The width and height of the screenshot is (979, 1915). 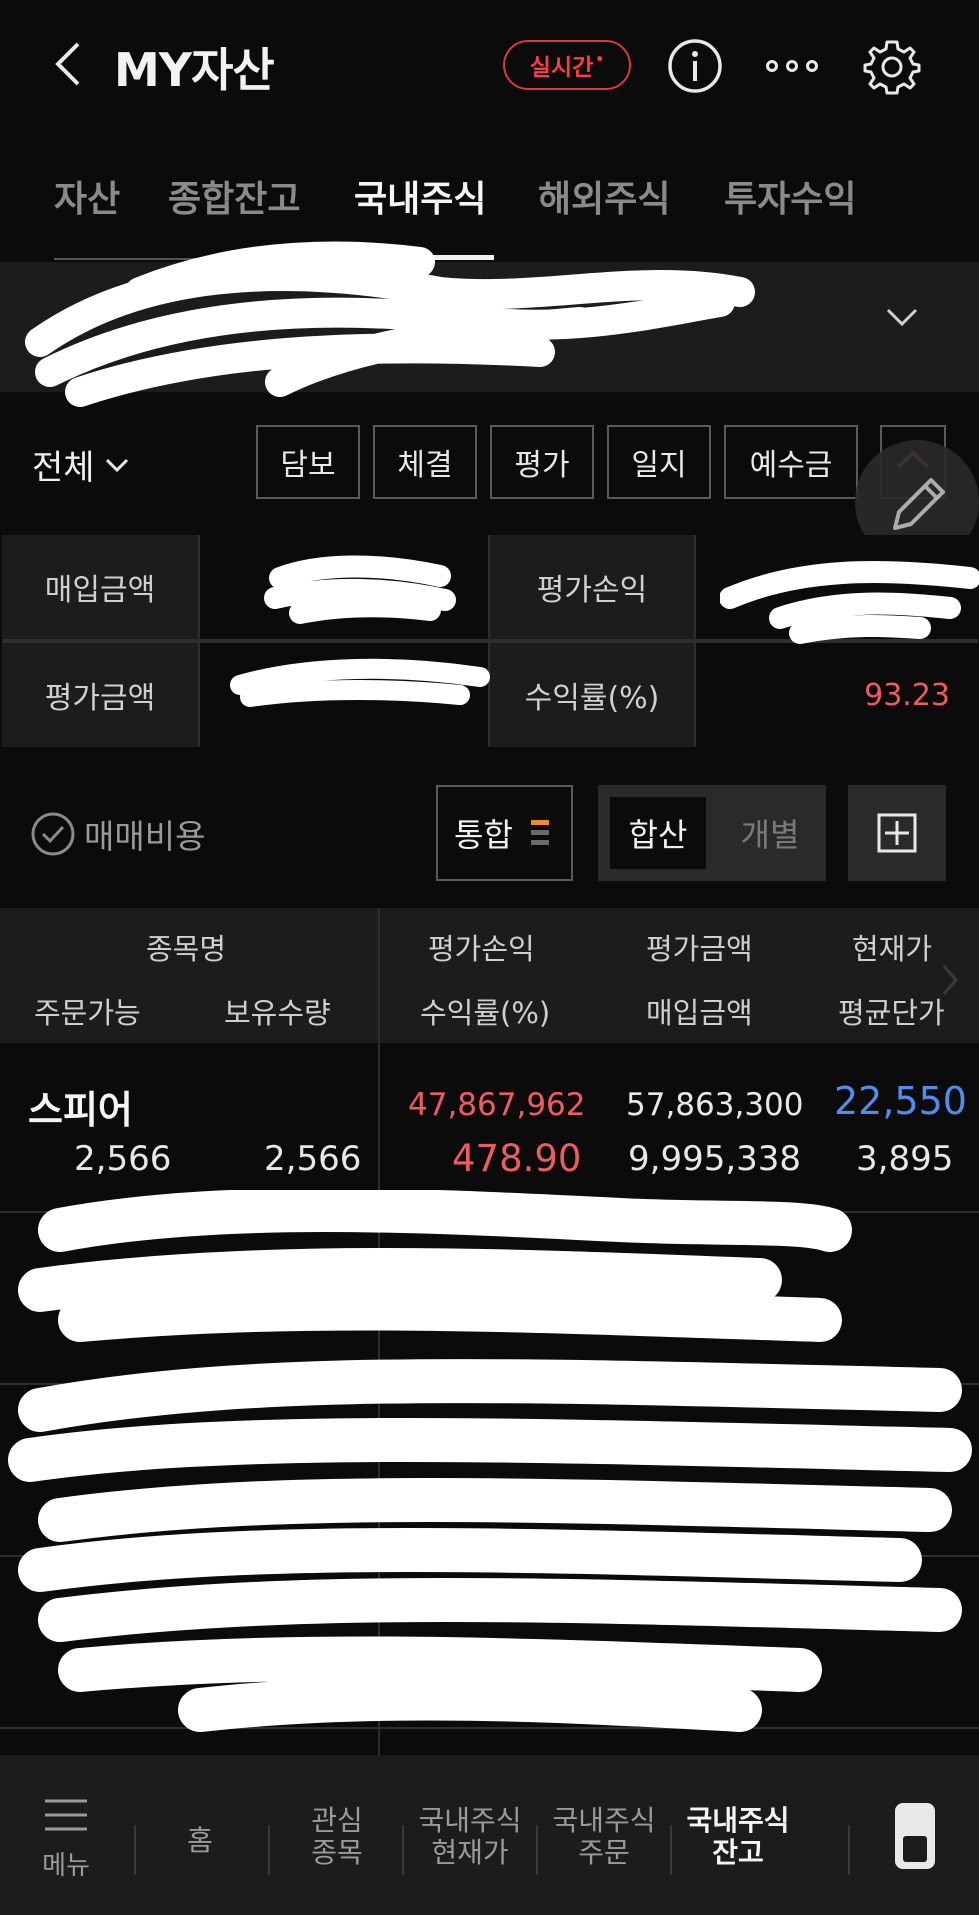 What do you see at coordinates (360, 682) in the screenshot?
I see `eval-amount-redaction` at bounding box center [360, 682].